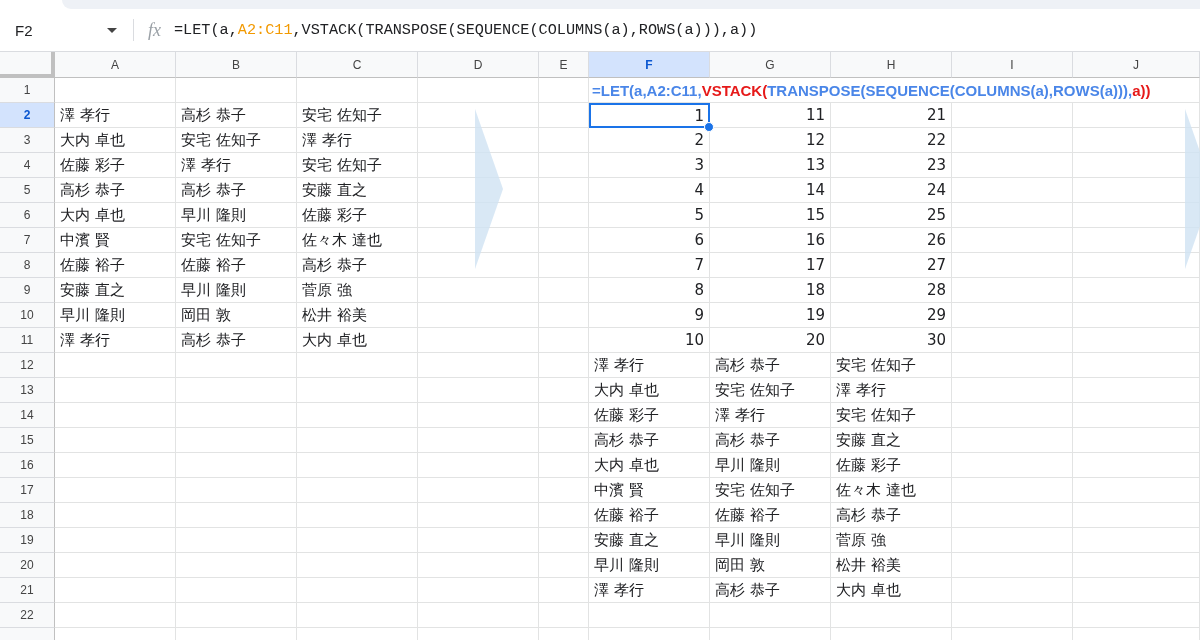 The image size is (1200, 640). What do you see at coordinates (236, 65) in the screenshot?
I see `column-header: B` at bounding box center [236, 65].